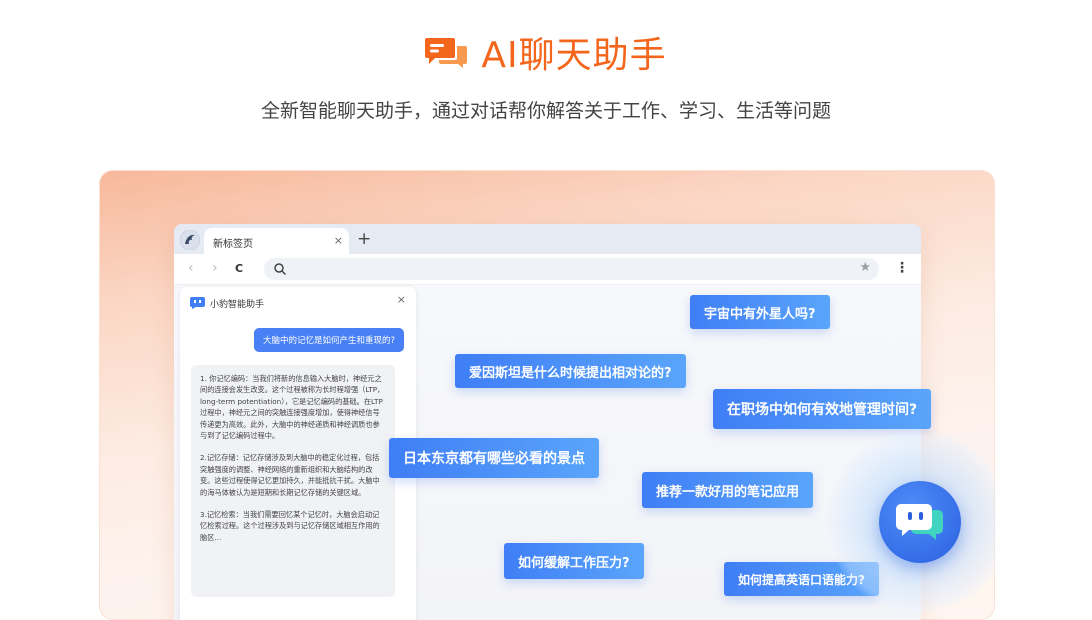 Image resolution: width=1092 pixels, height=620 pixels. Describe the element at coordinates (822, 409) in the screenshot. I see `question-chip: 在职场中如何有效地管理时间?` at that location.